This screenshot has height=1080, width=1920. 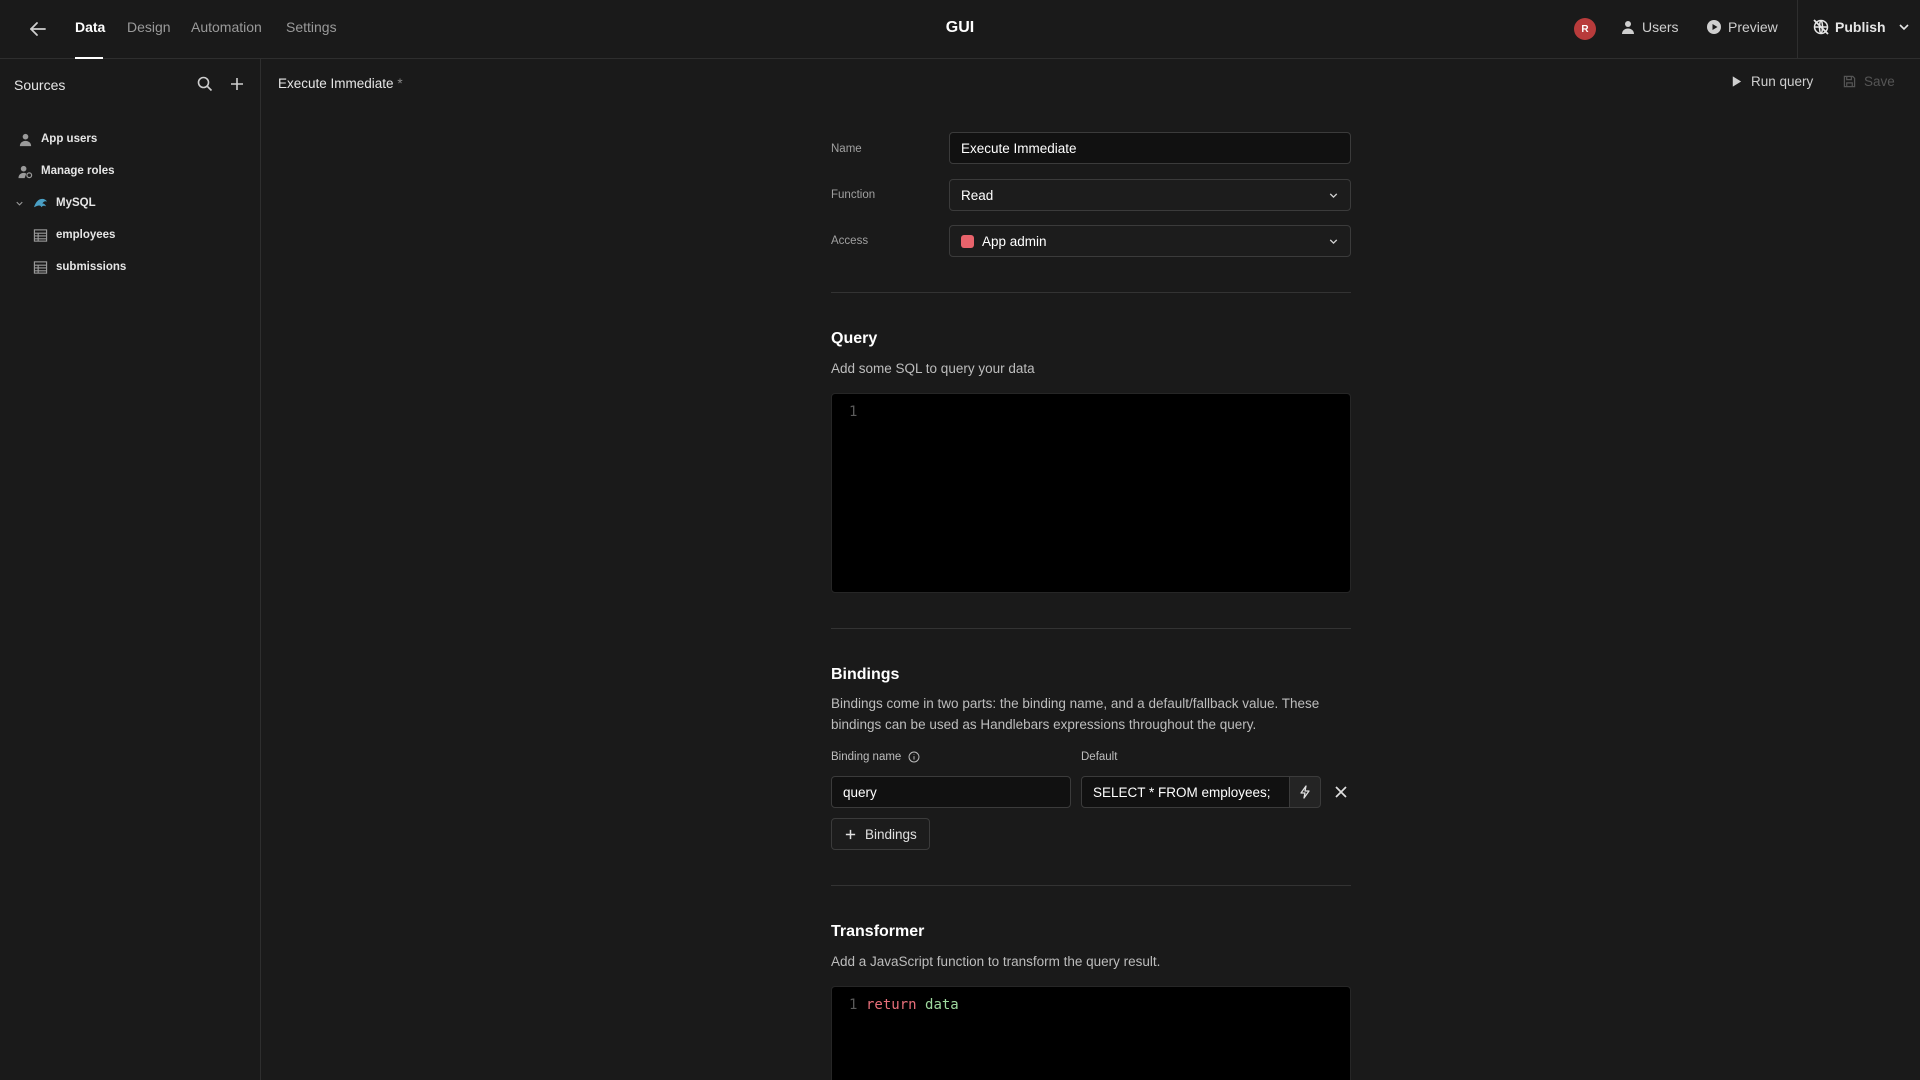 What do you see at coordinates (1737, 81) in the screenshot?
I see `play-icon` at bounding box center [1737, 81].